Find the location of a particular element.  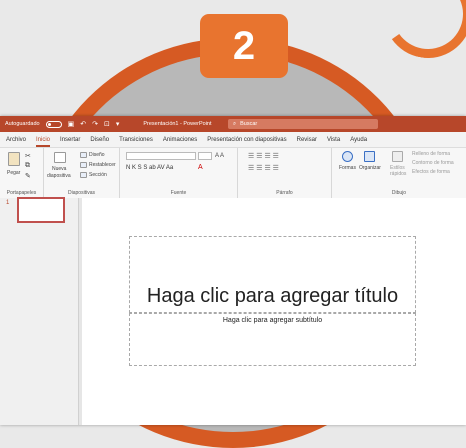

search-icon: ⌕ is located at coordinates (235, 123).